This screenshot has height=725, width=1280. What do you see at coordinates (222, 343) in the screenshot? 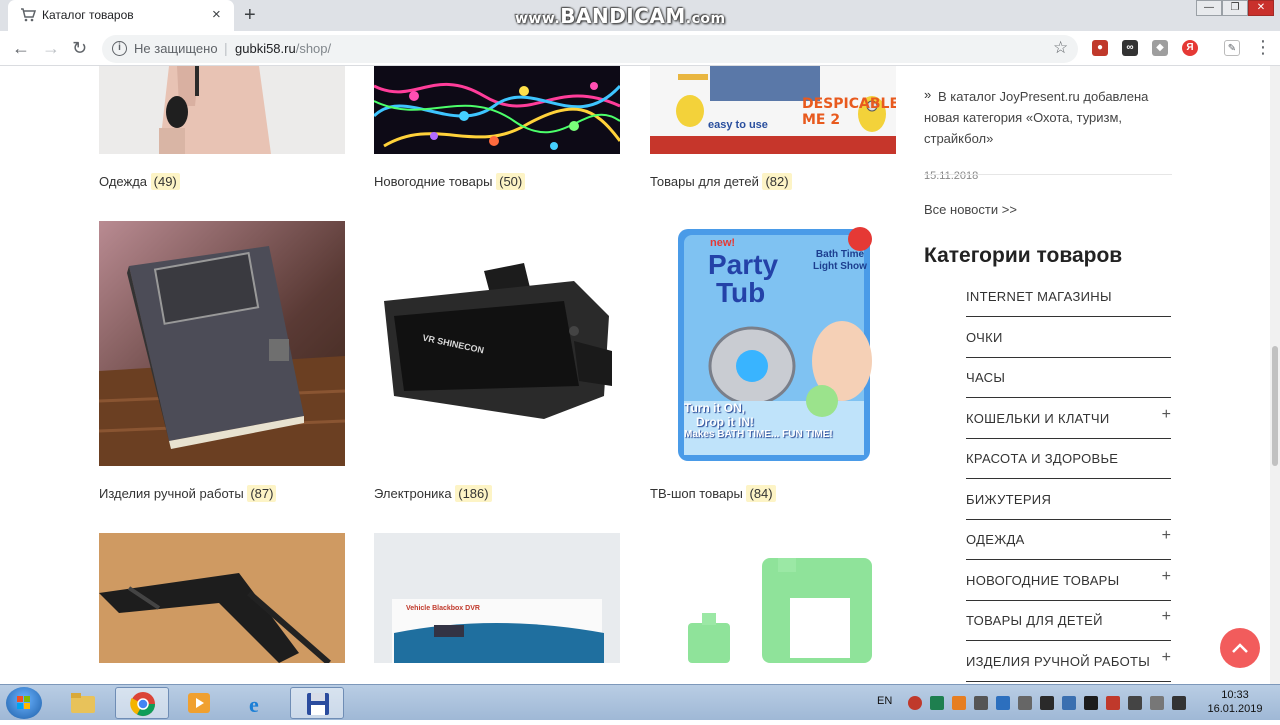
I see `handmade-book-image` at bounding box center [222, 343].